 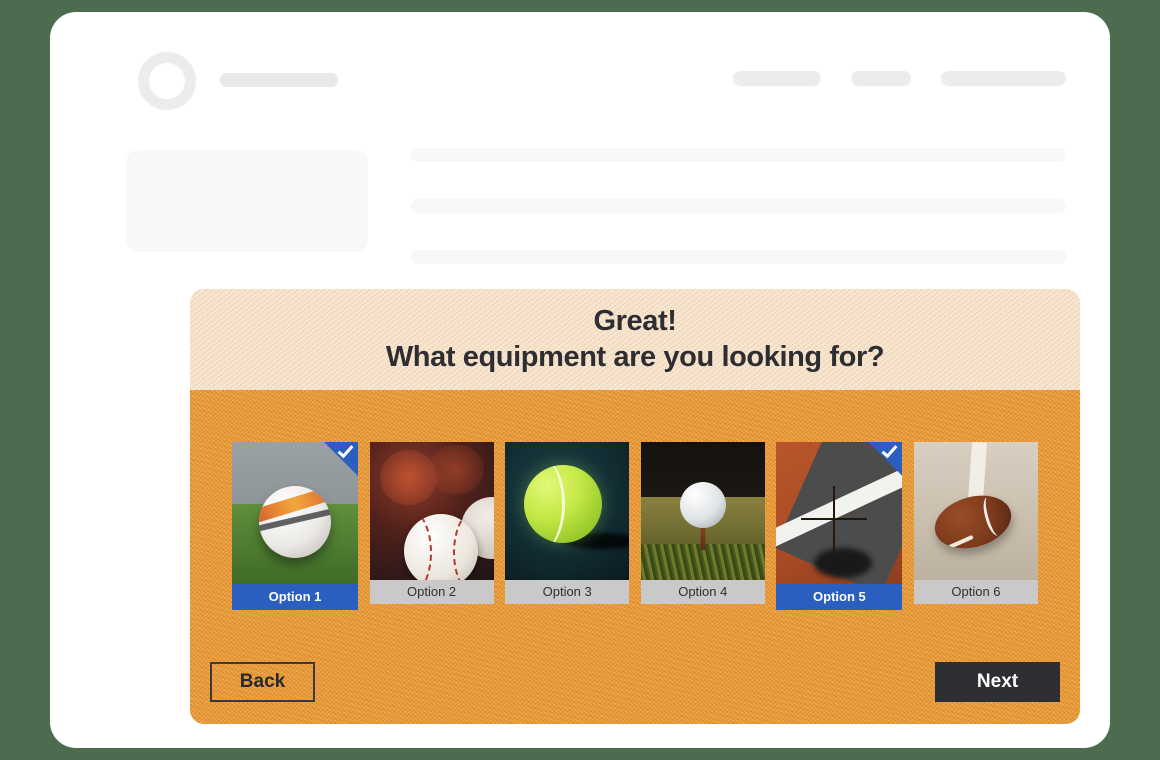 I want to click on option-card-2: Option 2, so click(x=431, y=523).